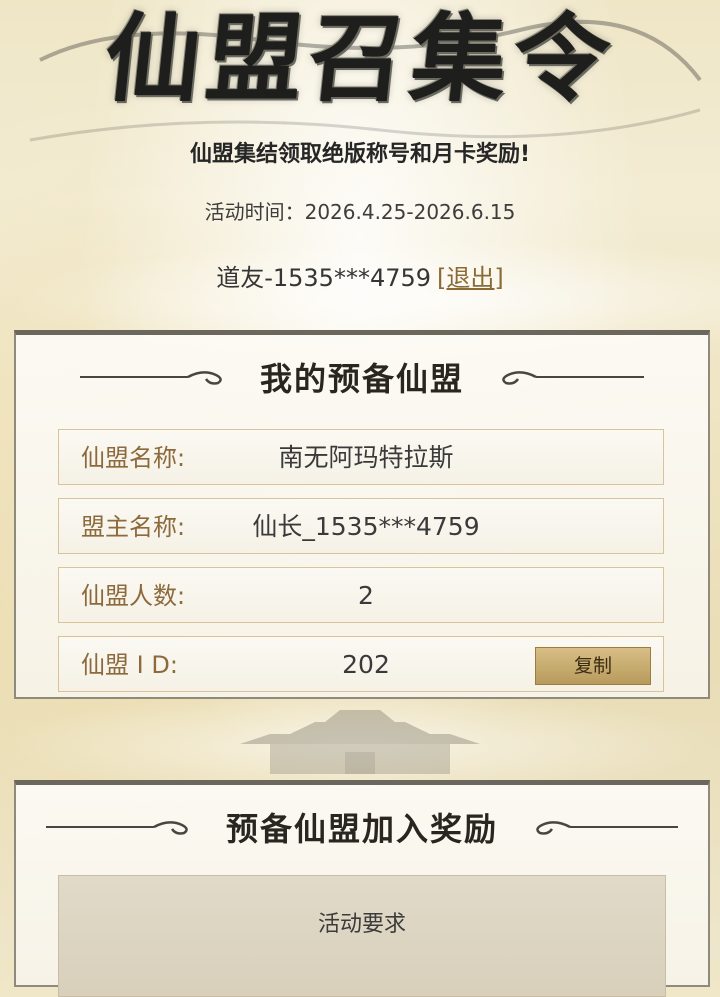 This screenshot has height=997, width=720. I want to click on union-id-label: 仙盟 I D:, so click(129, 665).